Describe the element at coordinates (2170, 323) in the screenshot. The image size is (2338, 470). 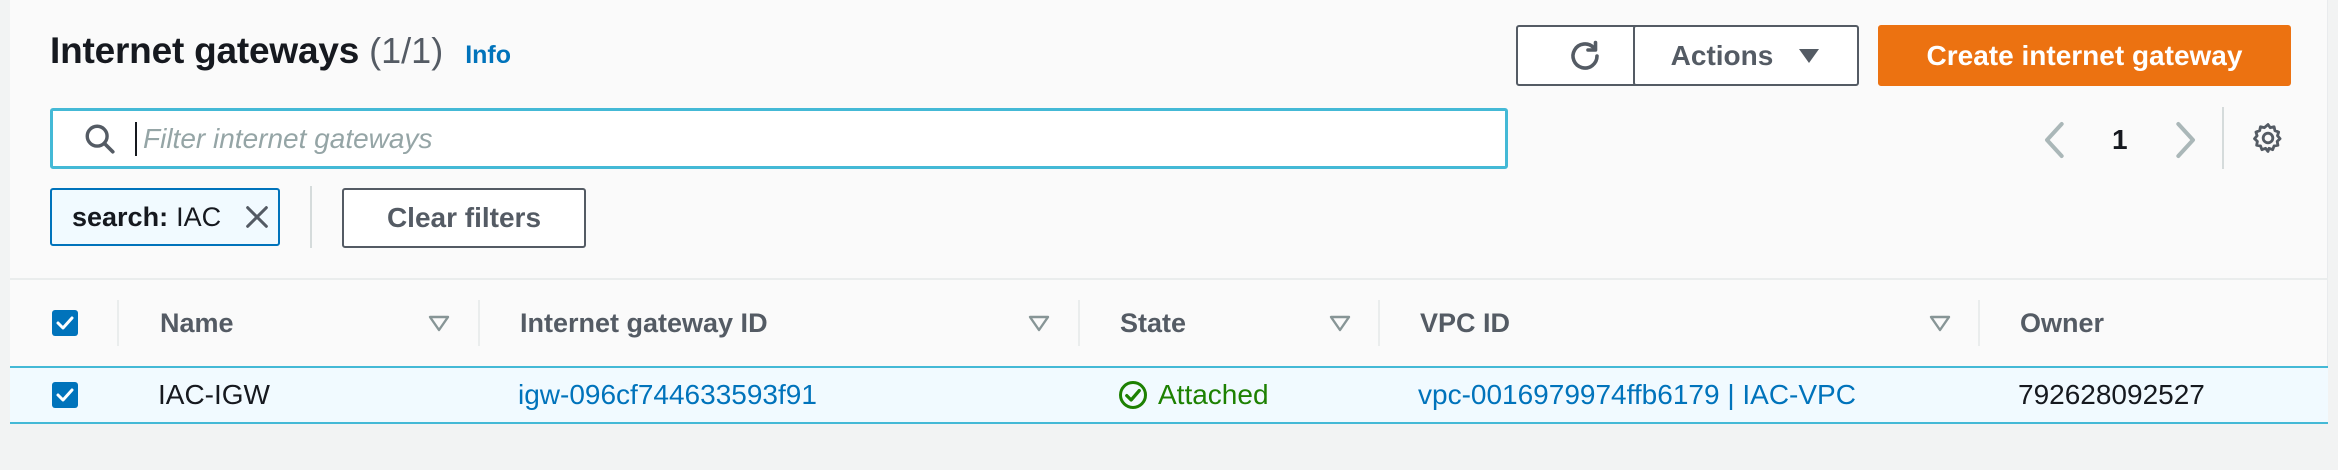
I see `column-header-owner: Owner` at that location.